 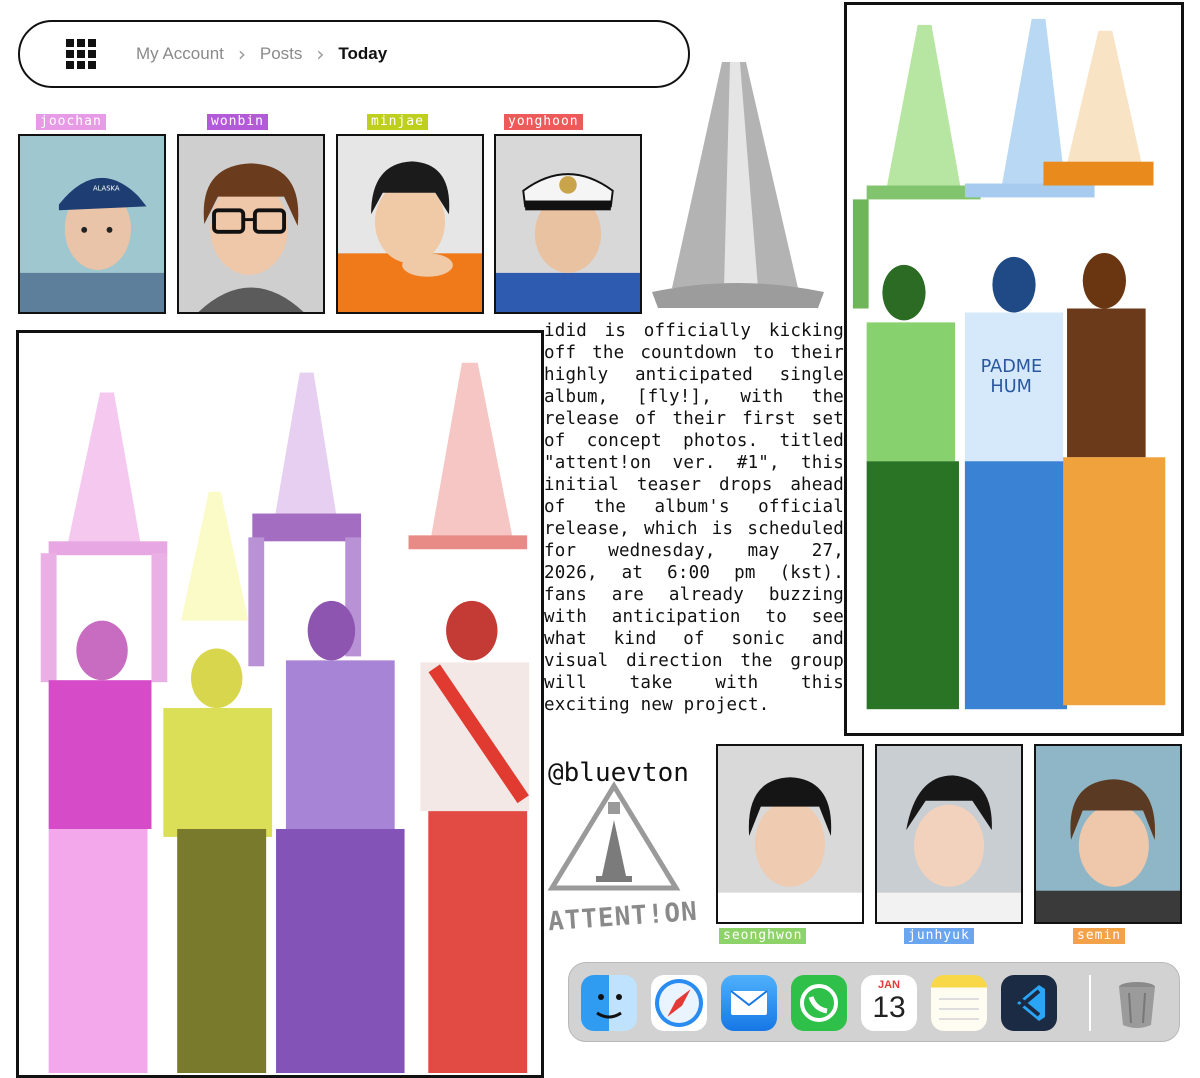 What do you see at coordinates (92, 224) in the screenshot?
I see `member-photo-joochan: ALASKA` at bounding box center [92, 224].